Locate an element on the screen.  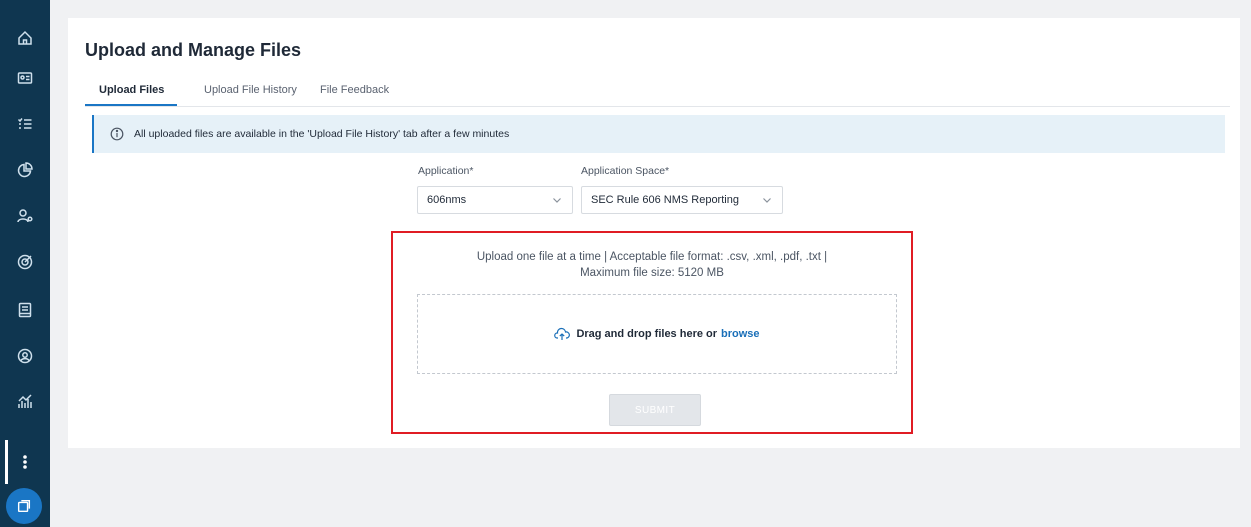
id-card-icon is located at coordinates (25, 78).